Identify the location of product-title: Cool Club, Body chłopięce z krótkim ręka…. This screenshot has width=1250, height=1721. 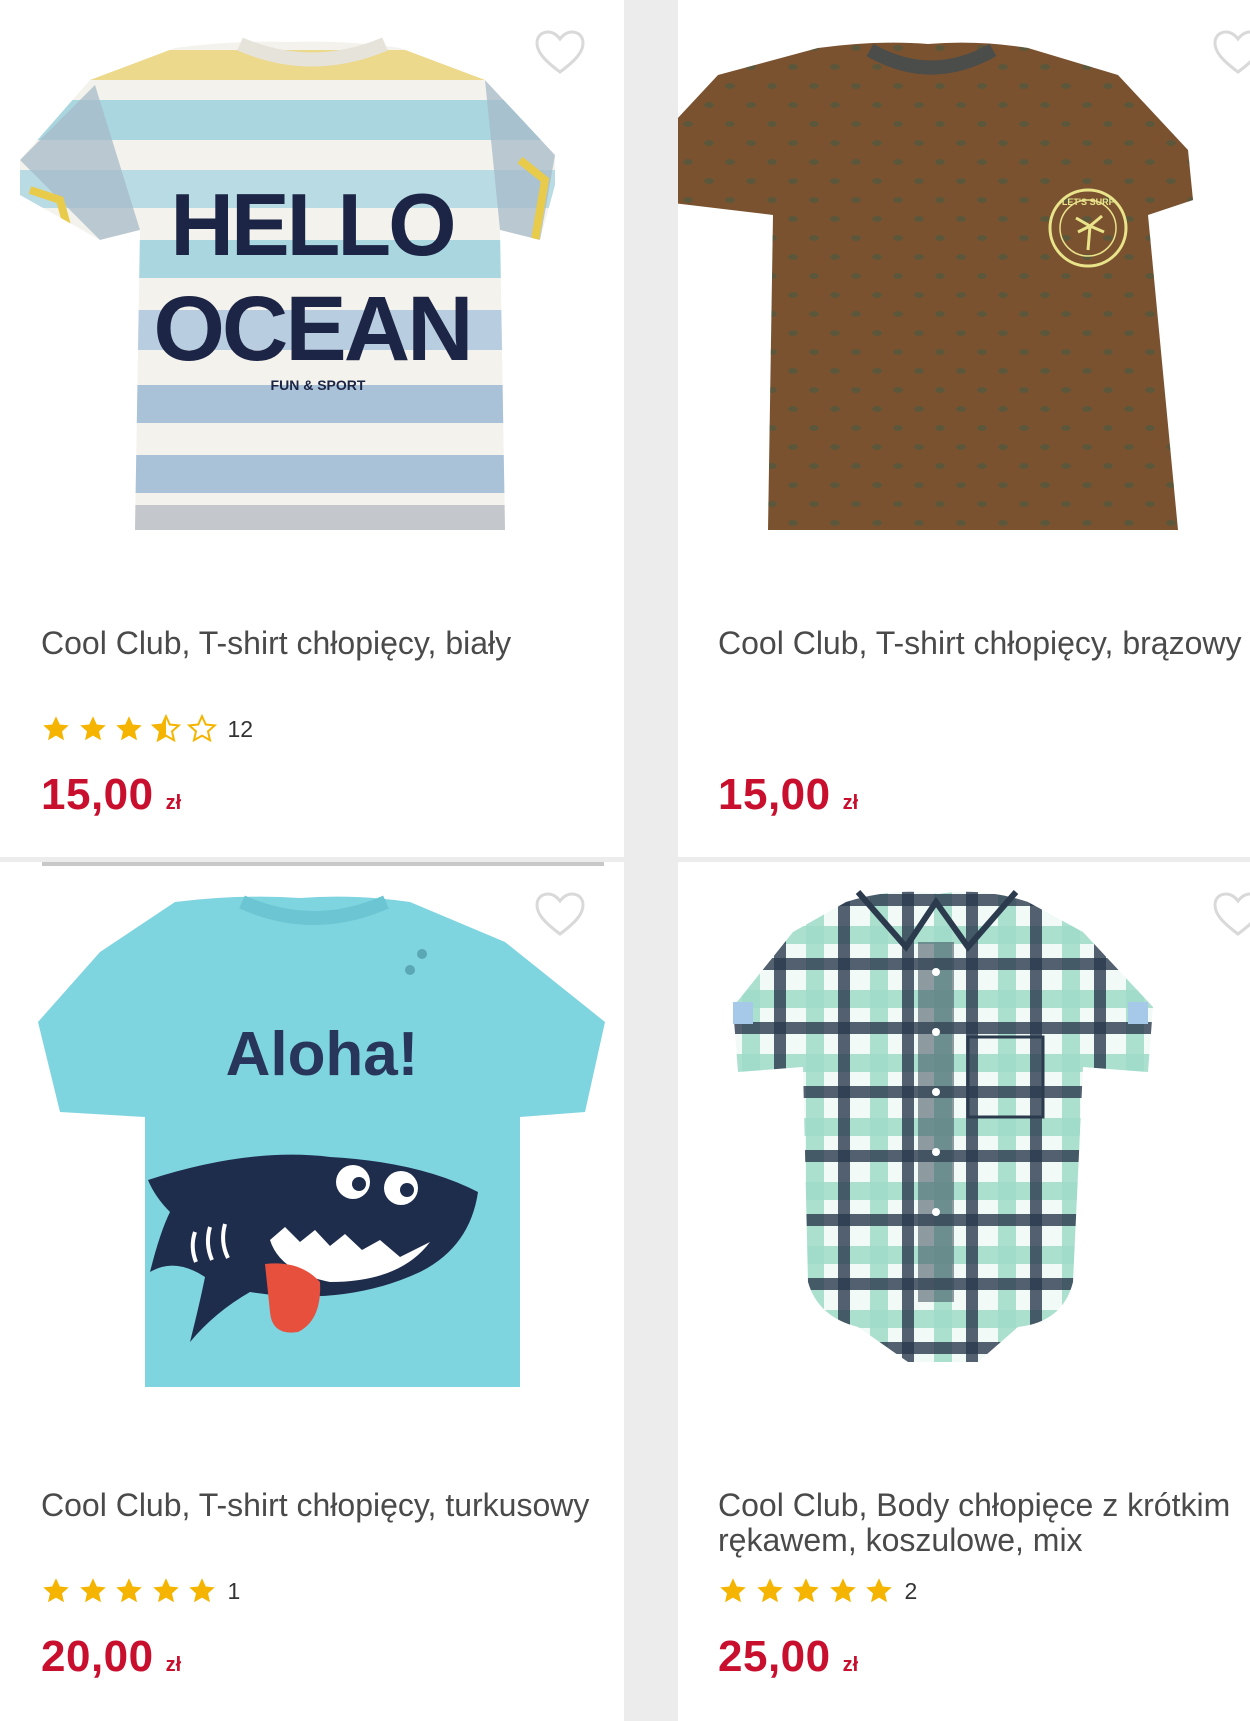
(984, 1523).